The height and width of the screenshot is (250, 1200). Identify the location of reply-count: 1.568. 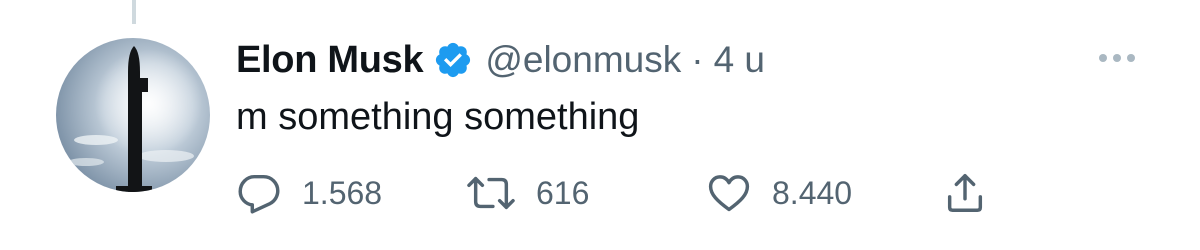
(342, 192).